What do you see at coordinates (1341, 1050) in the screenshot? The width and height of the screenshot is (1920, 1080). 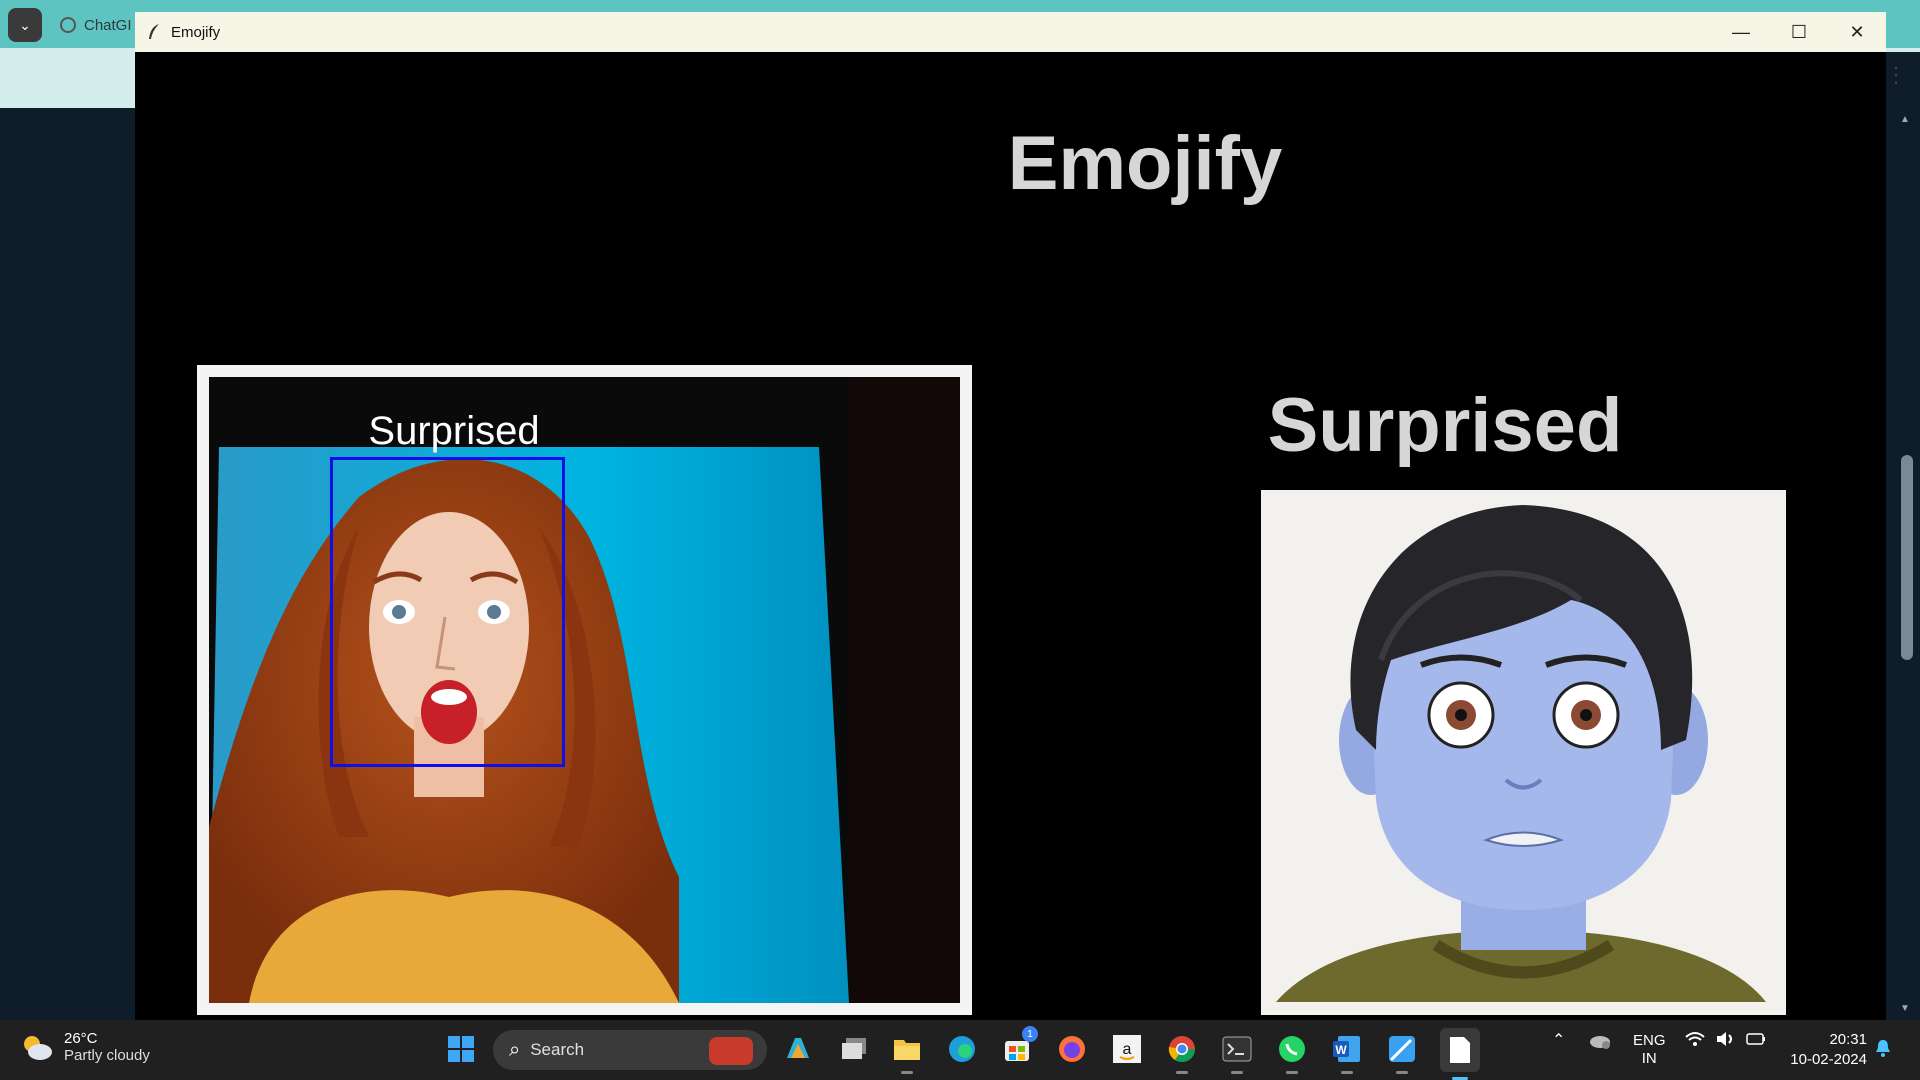 I see `svg-text: W` at bounding box center [1341, 1050].